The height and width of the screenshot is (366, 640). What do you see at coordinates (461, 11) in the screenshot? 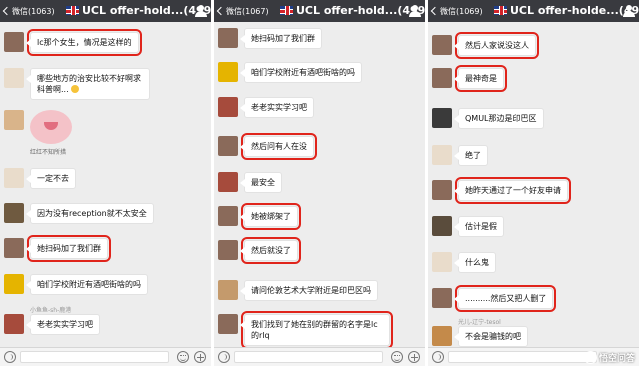
I see `back-label: 微信(1069)` at bounding box center [461, 11].